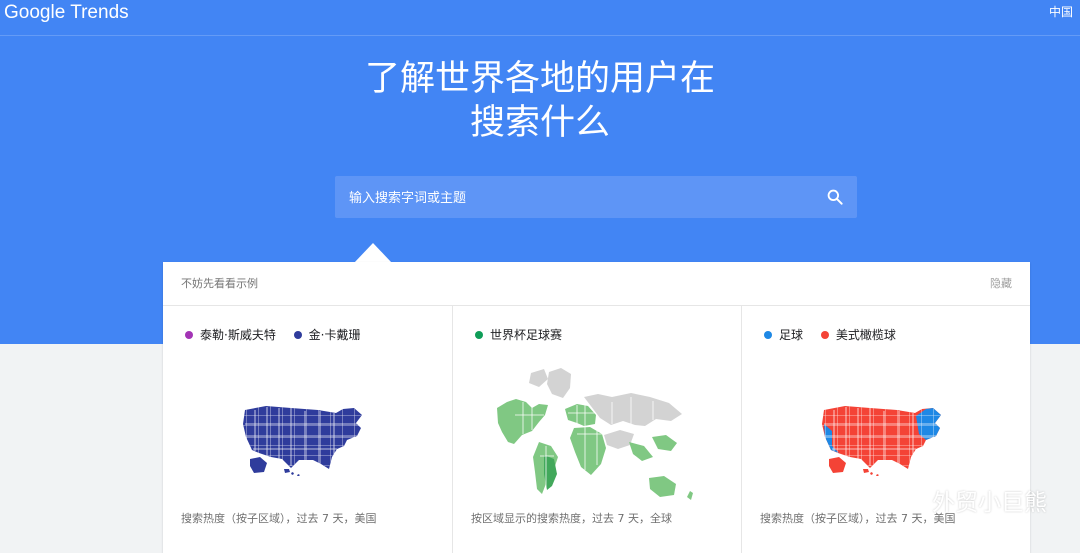  I want to click on hide-examples-button: 隐藏, so click(1001, 284).